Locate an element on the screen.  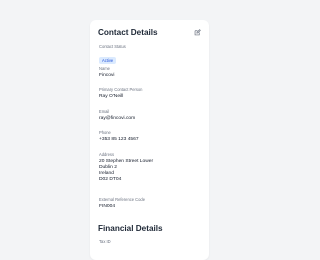
address-line: D02 DT04 is located at coordinates (110, 180).